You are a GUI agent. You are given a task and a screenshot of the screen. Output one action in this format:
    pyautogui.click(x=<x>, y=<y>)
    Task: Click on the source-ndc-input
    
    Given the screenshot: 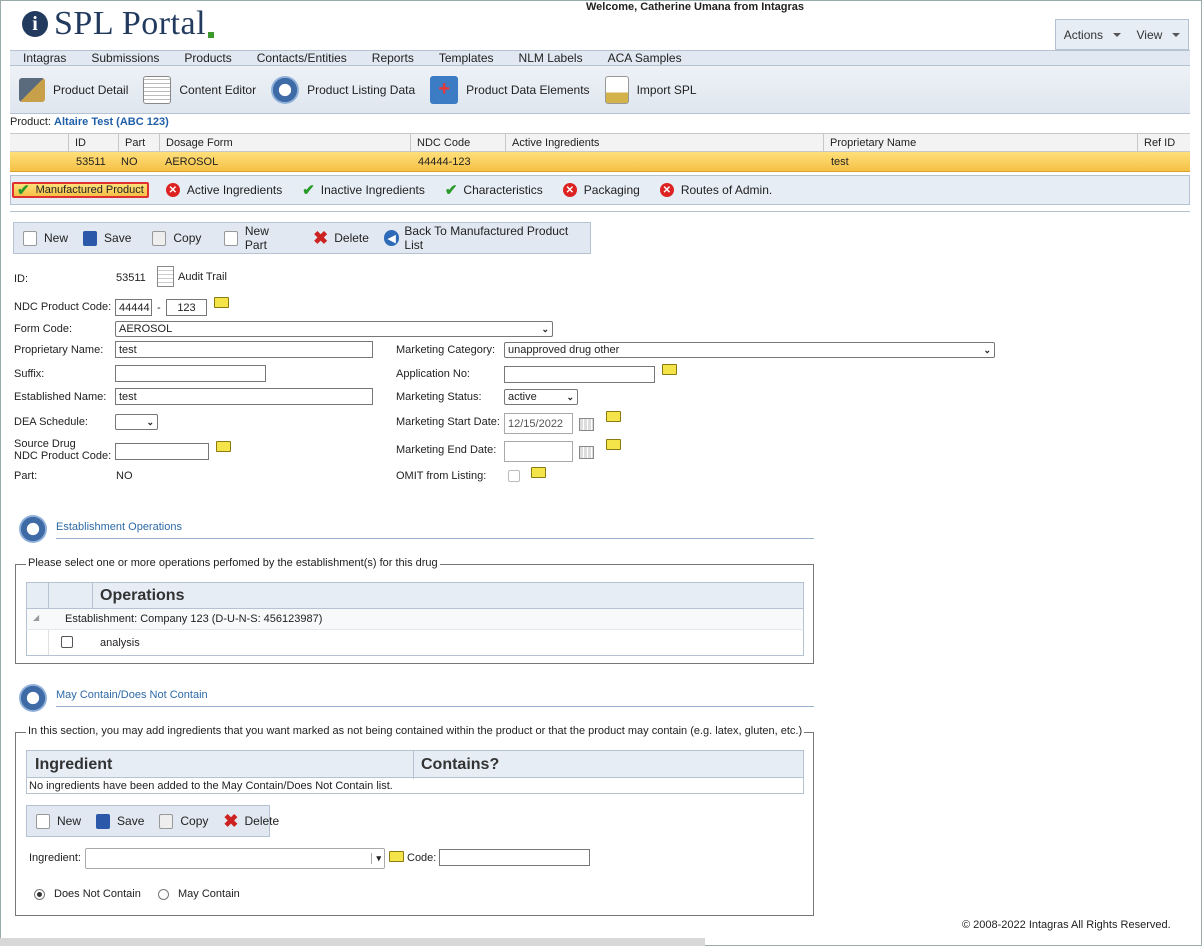 What is the action you would take?
    pyautogui.click(x=162, y=451)
    